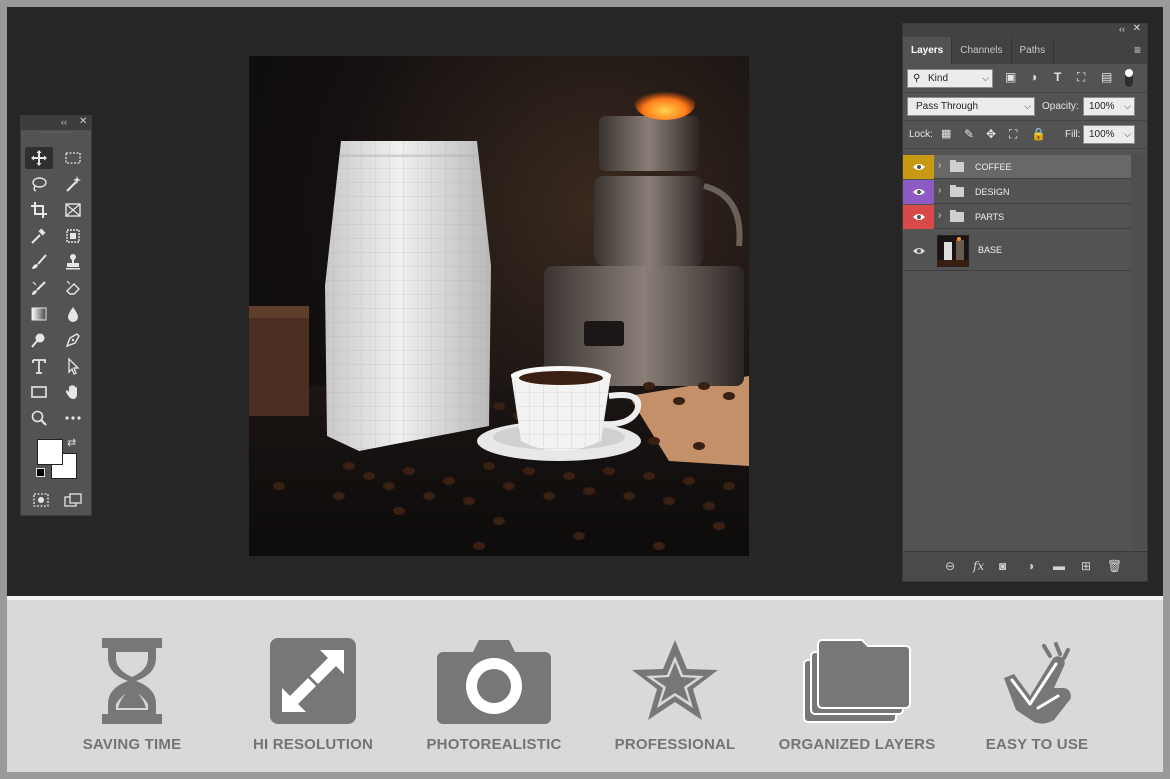  What do you see at coordinates (1025, 78) in the screenshot?
I see `filter-row: ⚲ Kind ⌵ ▣ ◑ T ⛶ ▤` at bounding box center [1025, 78].